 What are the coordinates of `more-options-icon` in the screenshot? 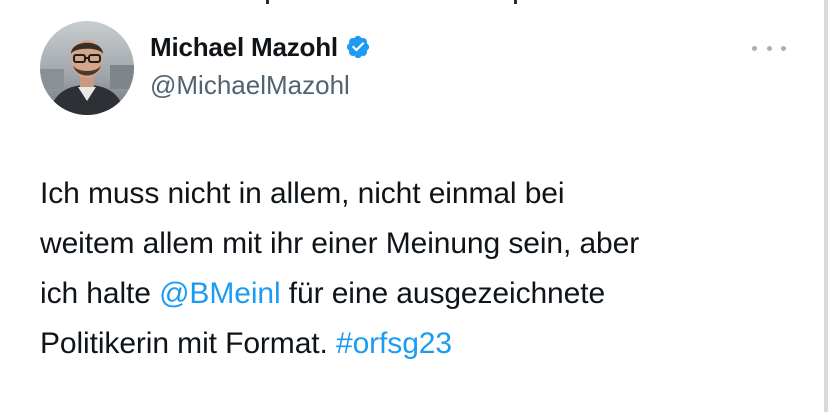 It's located at (769, 48).